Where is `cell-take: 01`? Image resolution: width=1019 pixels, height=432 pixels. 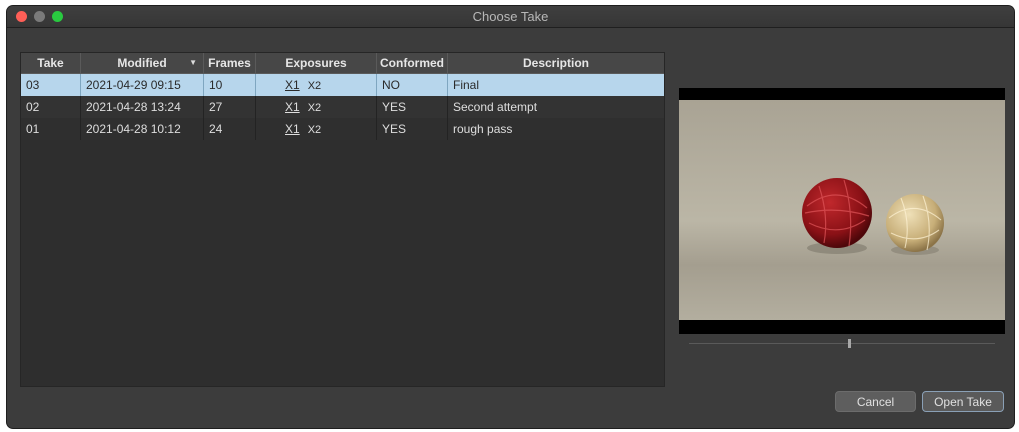
cell-take: 01 is located at coordinates (51, 129).